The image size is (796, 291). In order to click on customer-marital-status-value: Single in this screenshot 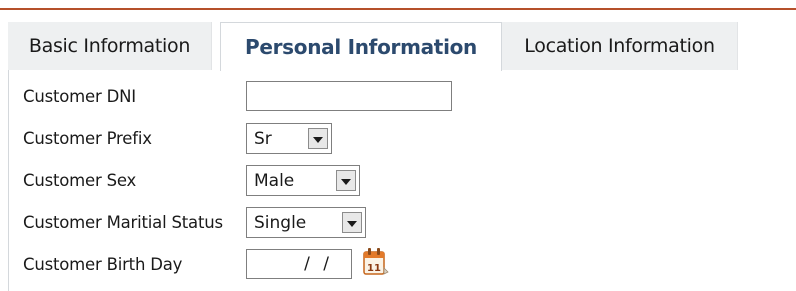, I will do `click(280, 222)`.